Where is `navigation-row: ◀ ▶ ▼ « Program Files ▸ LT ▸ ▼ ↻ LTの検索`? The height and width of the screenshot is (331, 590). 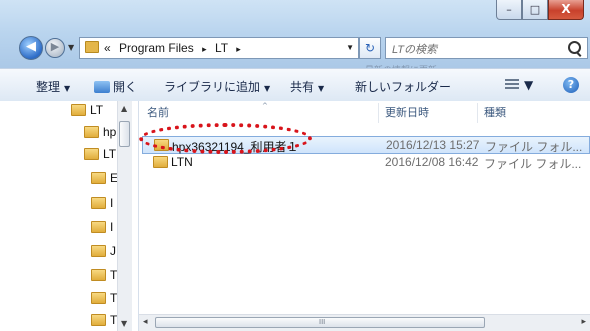 navigation-row: ◀ ▶ ▼ « Program Files ▸ LT ▸ ▼ ↻ LTの検索 is located at coordinates (295, 47).